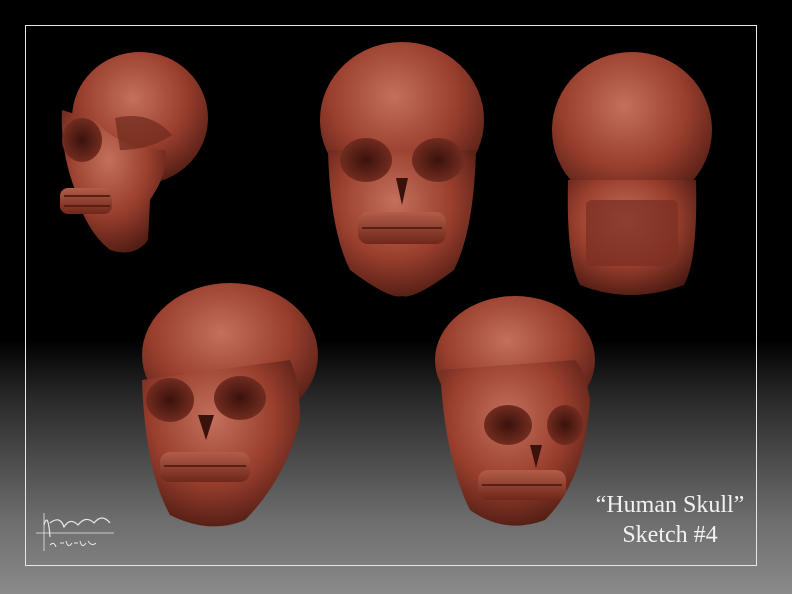 The height and width of the screenshot is (594, 792). What do you see at coordinates (79, 529) in the screenshot?
I see `artist-signature` at bounding box center [79, 529].